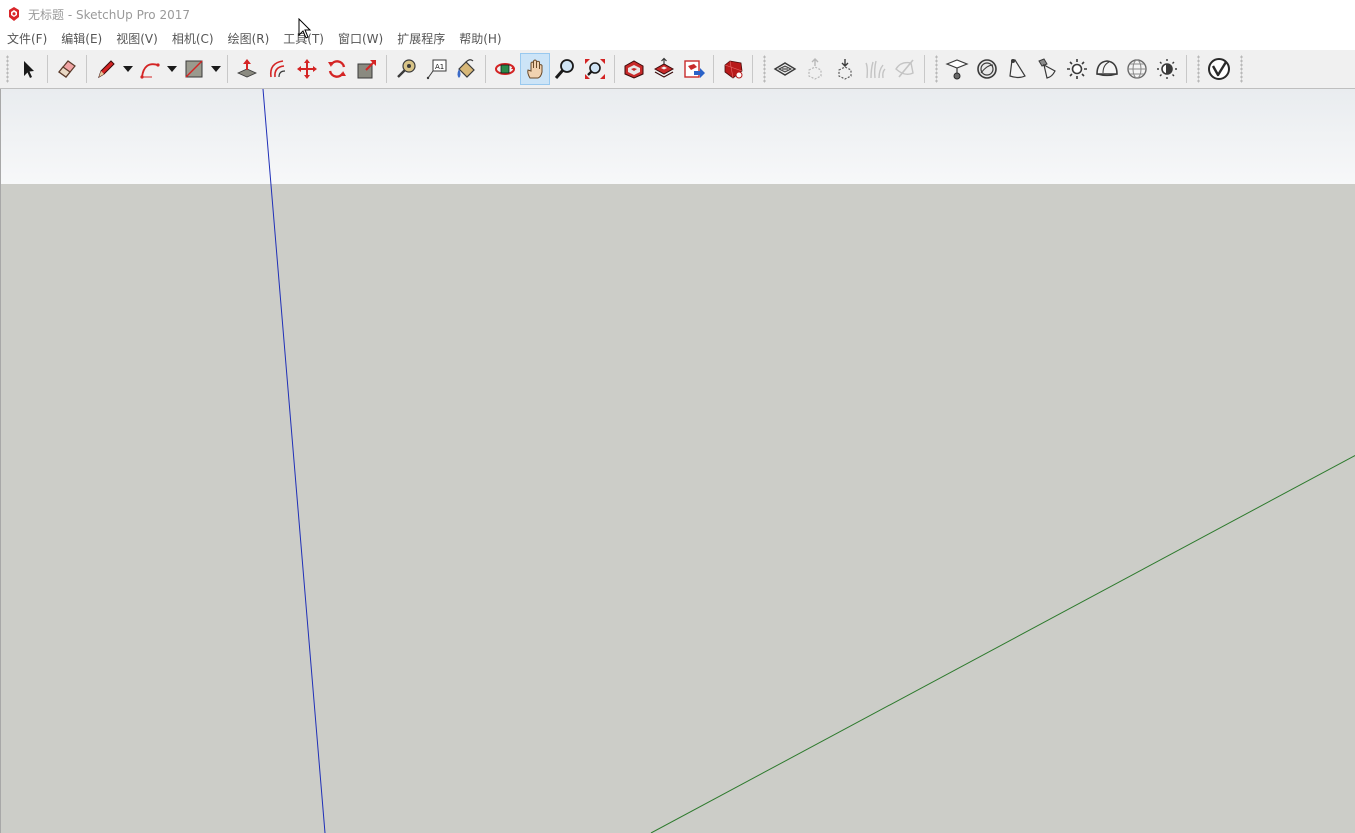 The image size is (1355, 833). Describe the element at coordinates (1137, 69) in the screenshot. I see `vray-sphere-mesh-button` at that location.